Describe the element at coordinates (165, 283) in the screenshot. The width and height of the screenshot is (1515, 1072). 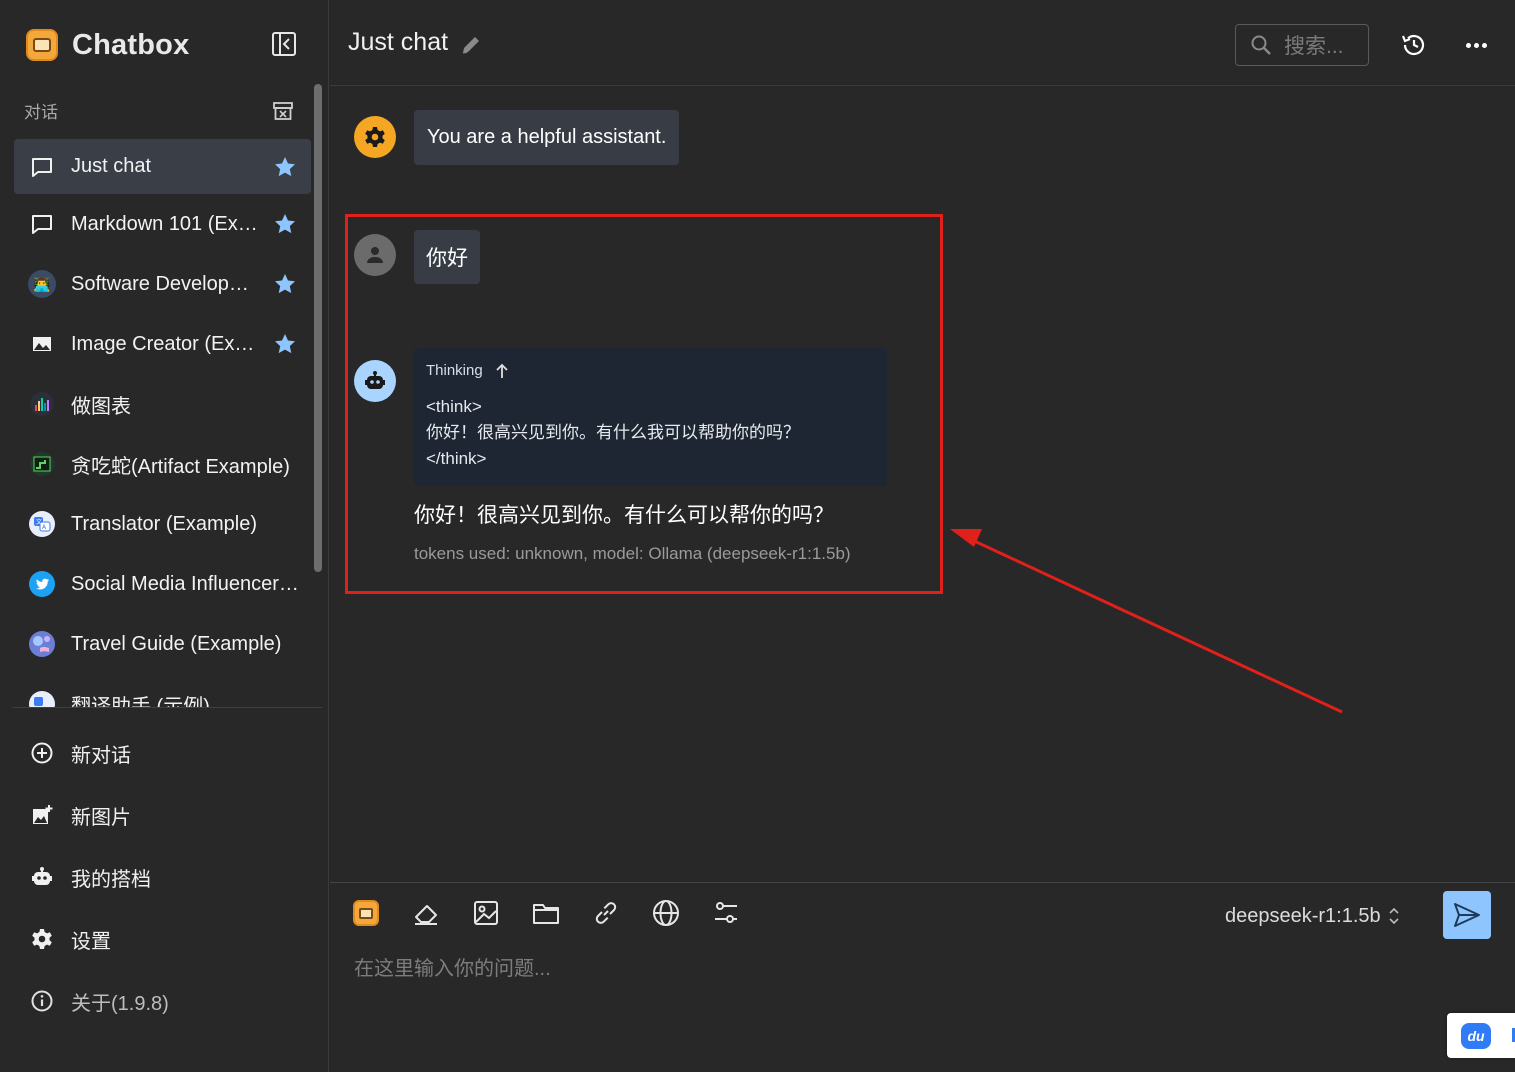
I see `conversation-label: Software Developer (Example)` at that location.